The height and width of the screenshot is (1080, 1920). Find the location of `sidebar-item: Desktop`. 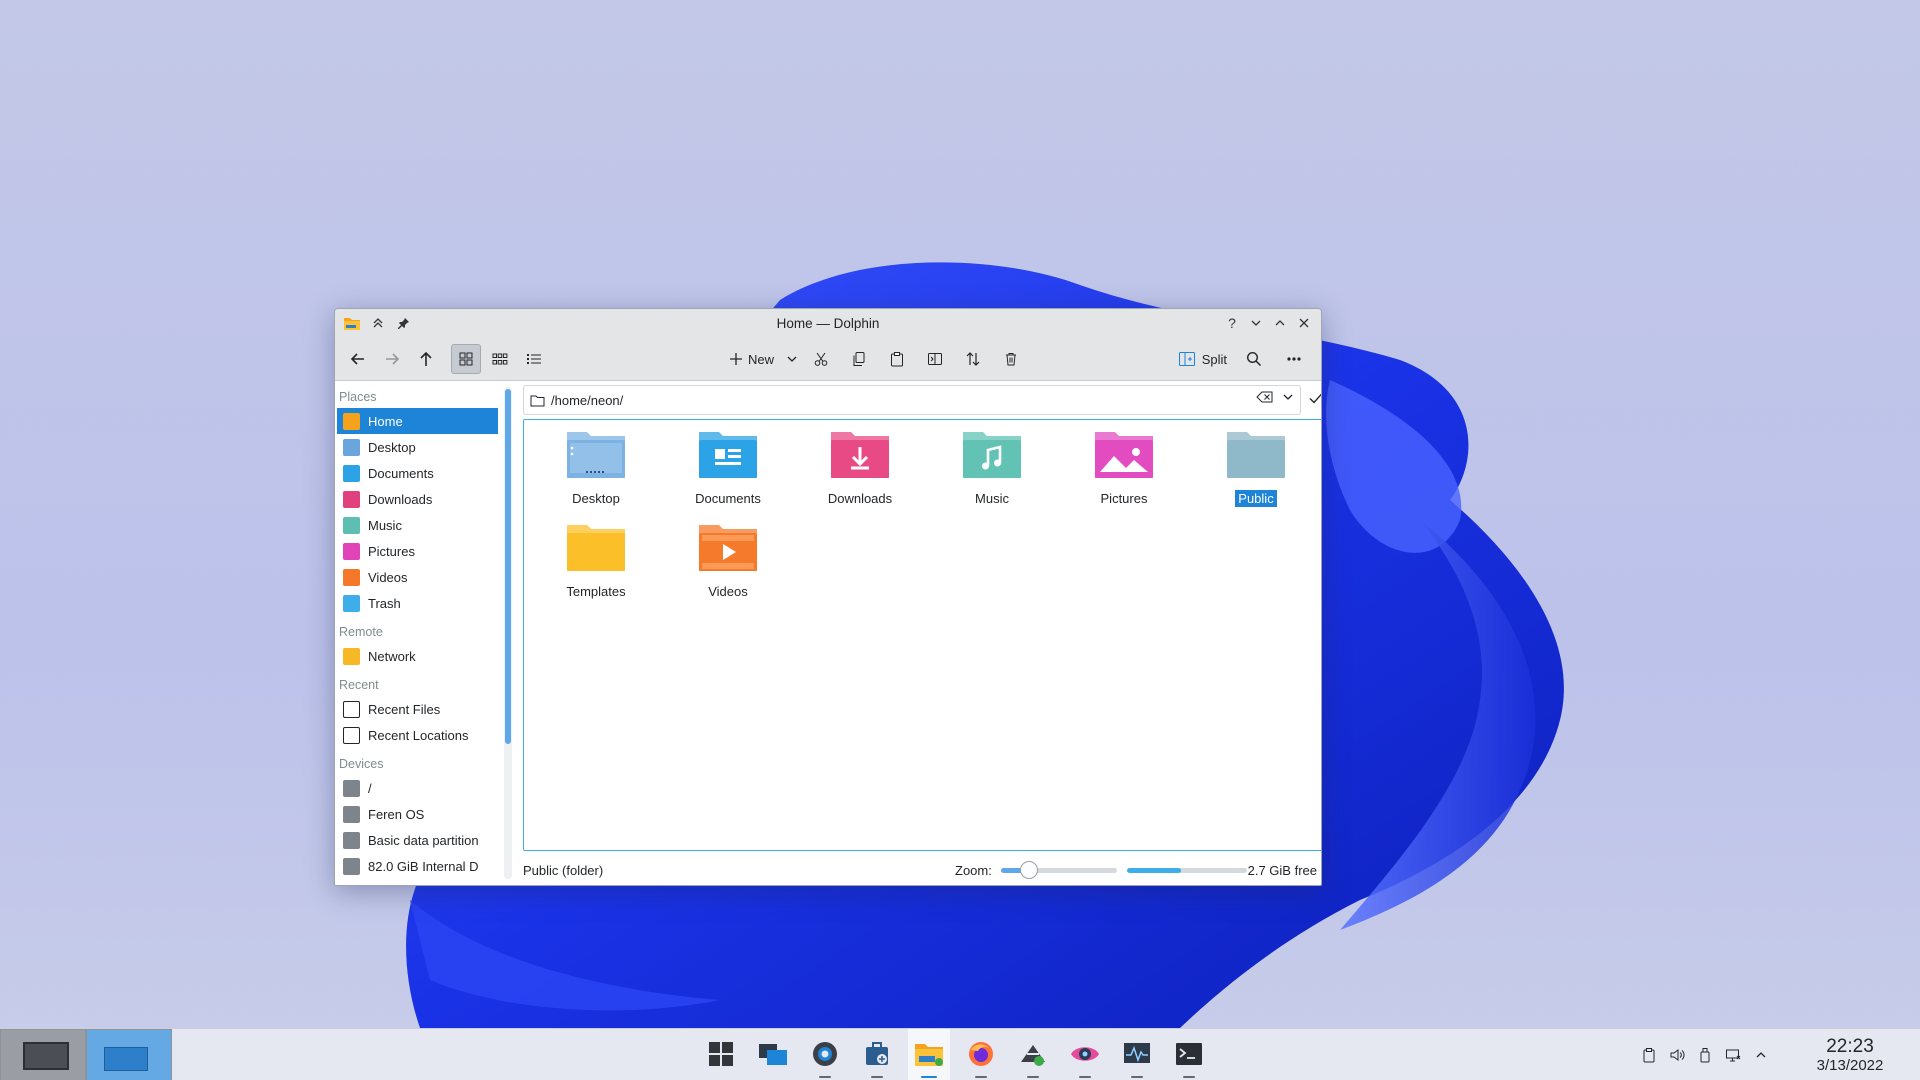

sidebar-item: Desktop is located at coordinates (417, 447).